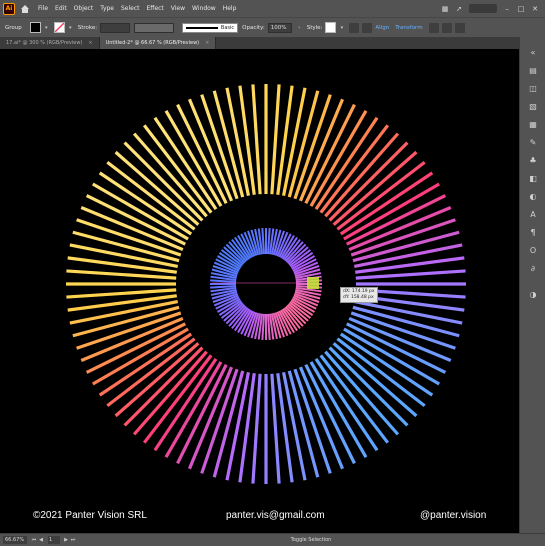 This screenshot has height=546, width=545. Describe the element at coordinates (155, 8) in the screenshot. I see `menu-effect: Effect` at that location.